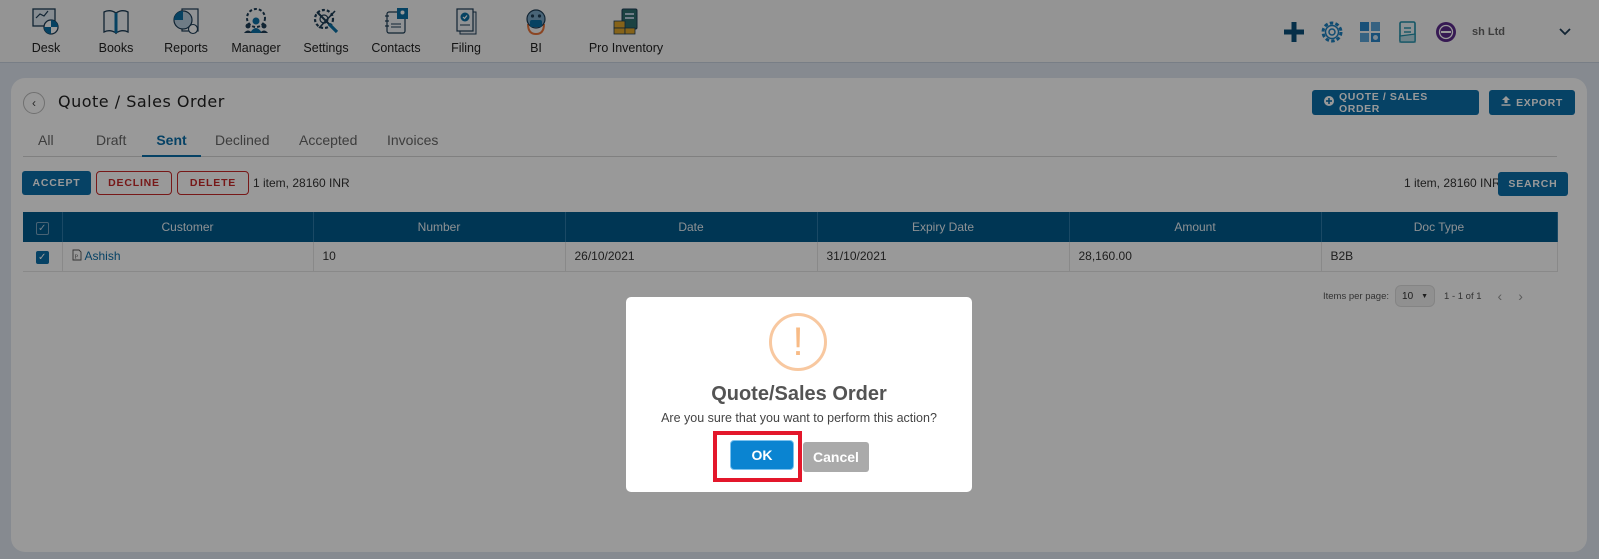  Describe the element at coordinates (836, 457) in the screenshot. I see `cancel-button: Cancel` at that location.